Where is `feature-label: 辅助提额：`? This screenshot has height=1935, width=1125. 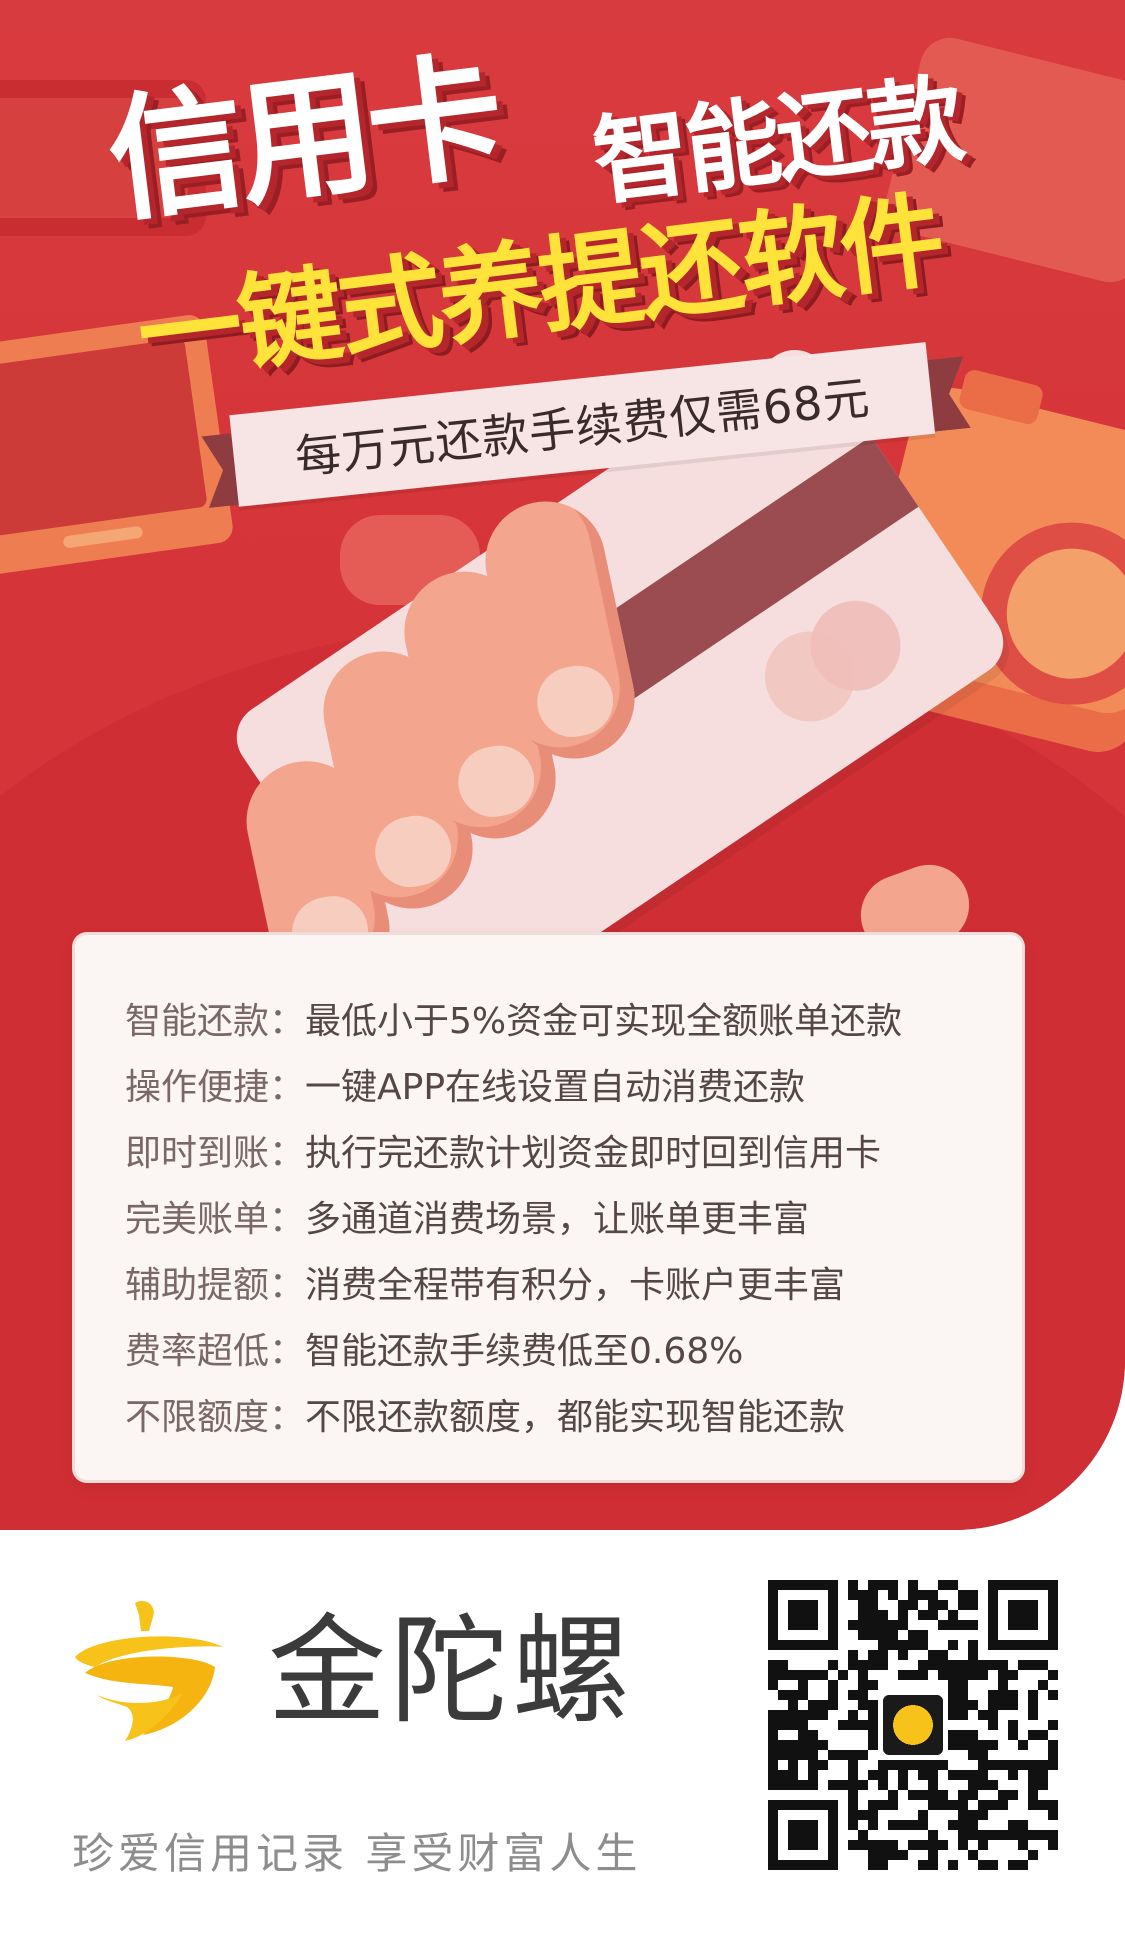 feature-label: 辅助提额： is located at coordinates (215, 1285).